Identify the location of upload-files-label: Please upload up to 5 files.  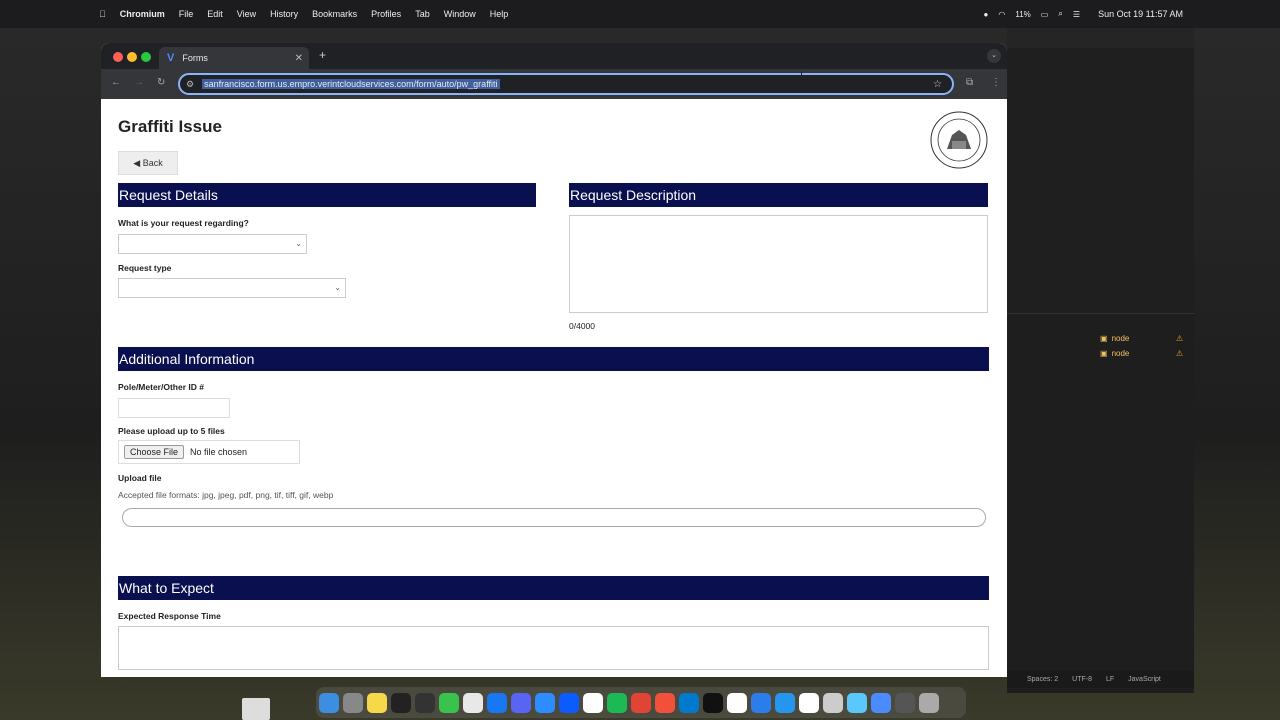
(171, 431).